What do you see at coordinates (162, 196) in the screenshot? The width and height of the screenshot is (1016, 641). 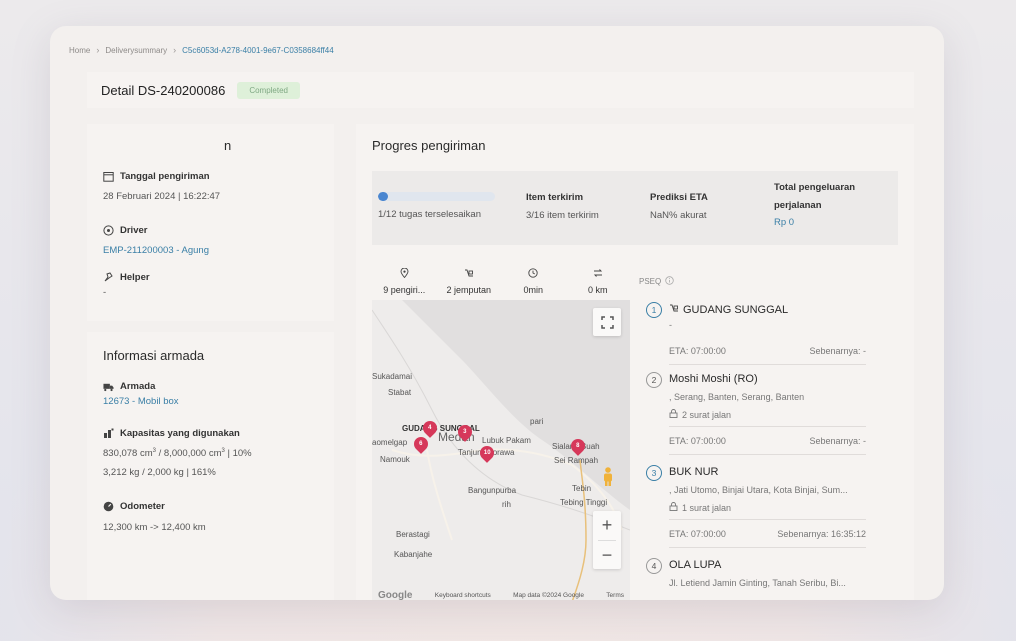 I see `tanggal-value: 28 Februari 2024 | 16:22:47` at bounding box center [162, 196].